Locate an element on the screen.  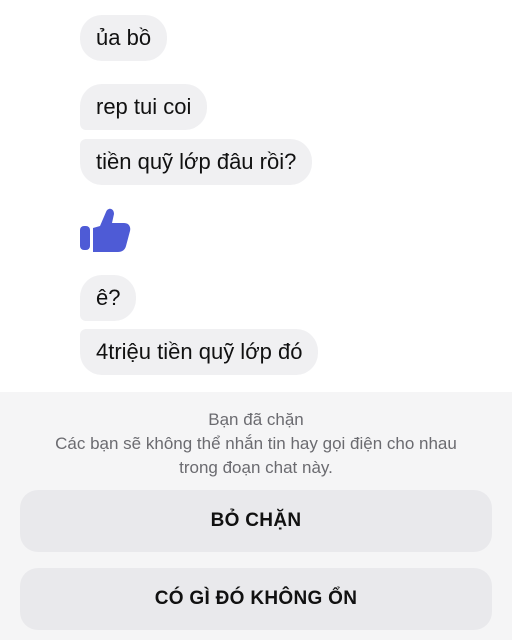
blocked-title: Bạn đã chặn is located at coordinates (256, 419).